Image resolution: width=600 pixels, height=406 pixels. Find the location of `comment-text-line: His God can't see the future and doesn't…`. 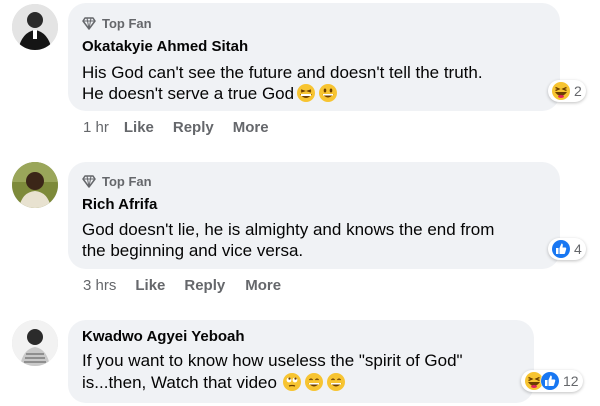

comment-text-line: His God can't see the future and doesn't… is located at coordinates (282, 72).